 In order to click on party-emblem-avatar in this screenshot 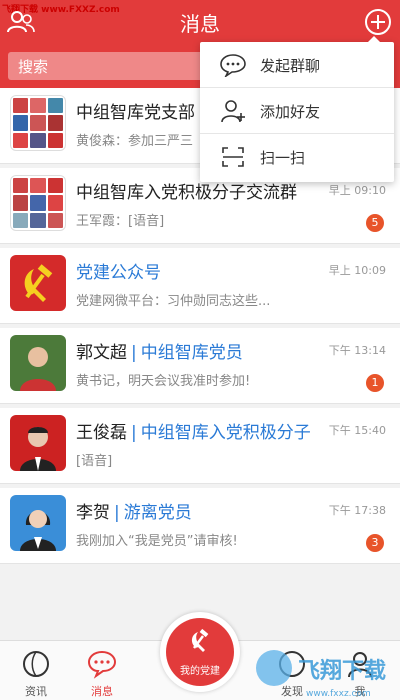, I will do `click(38, 283)`.